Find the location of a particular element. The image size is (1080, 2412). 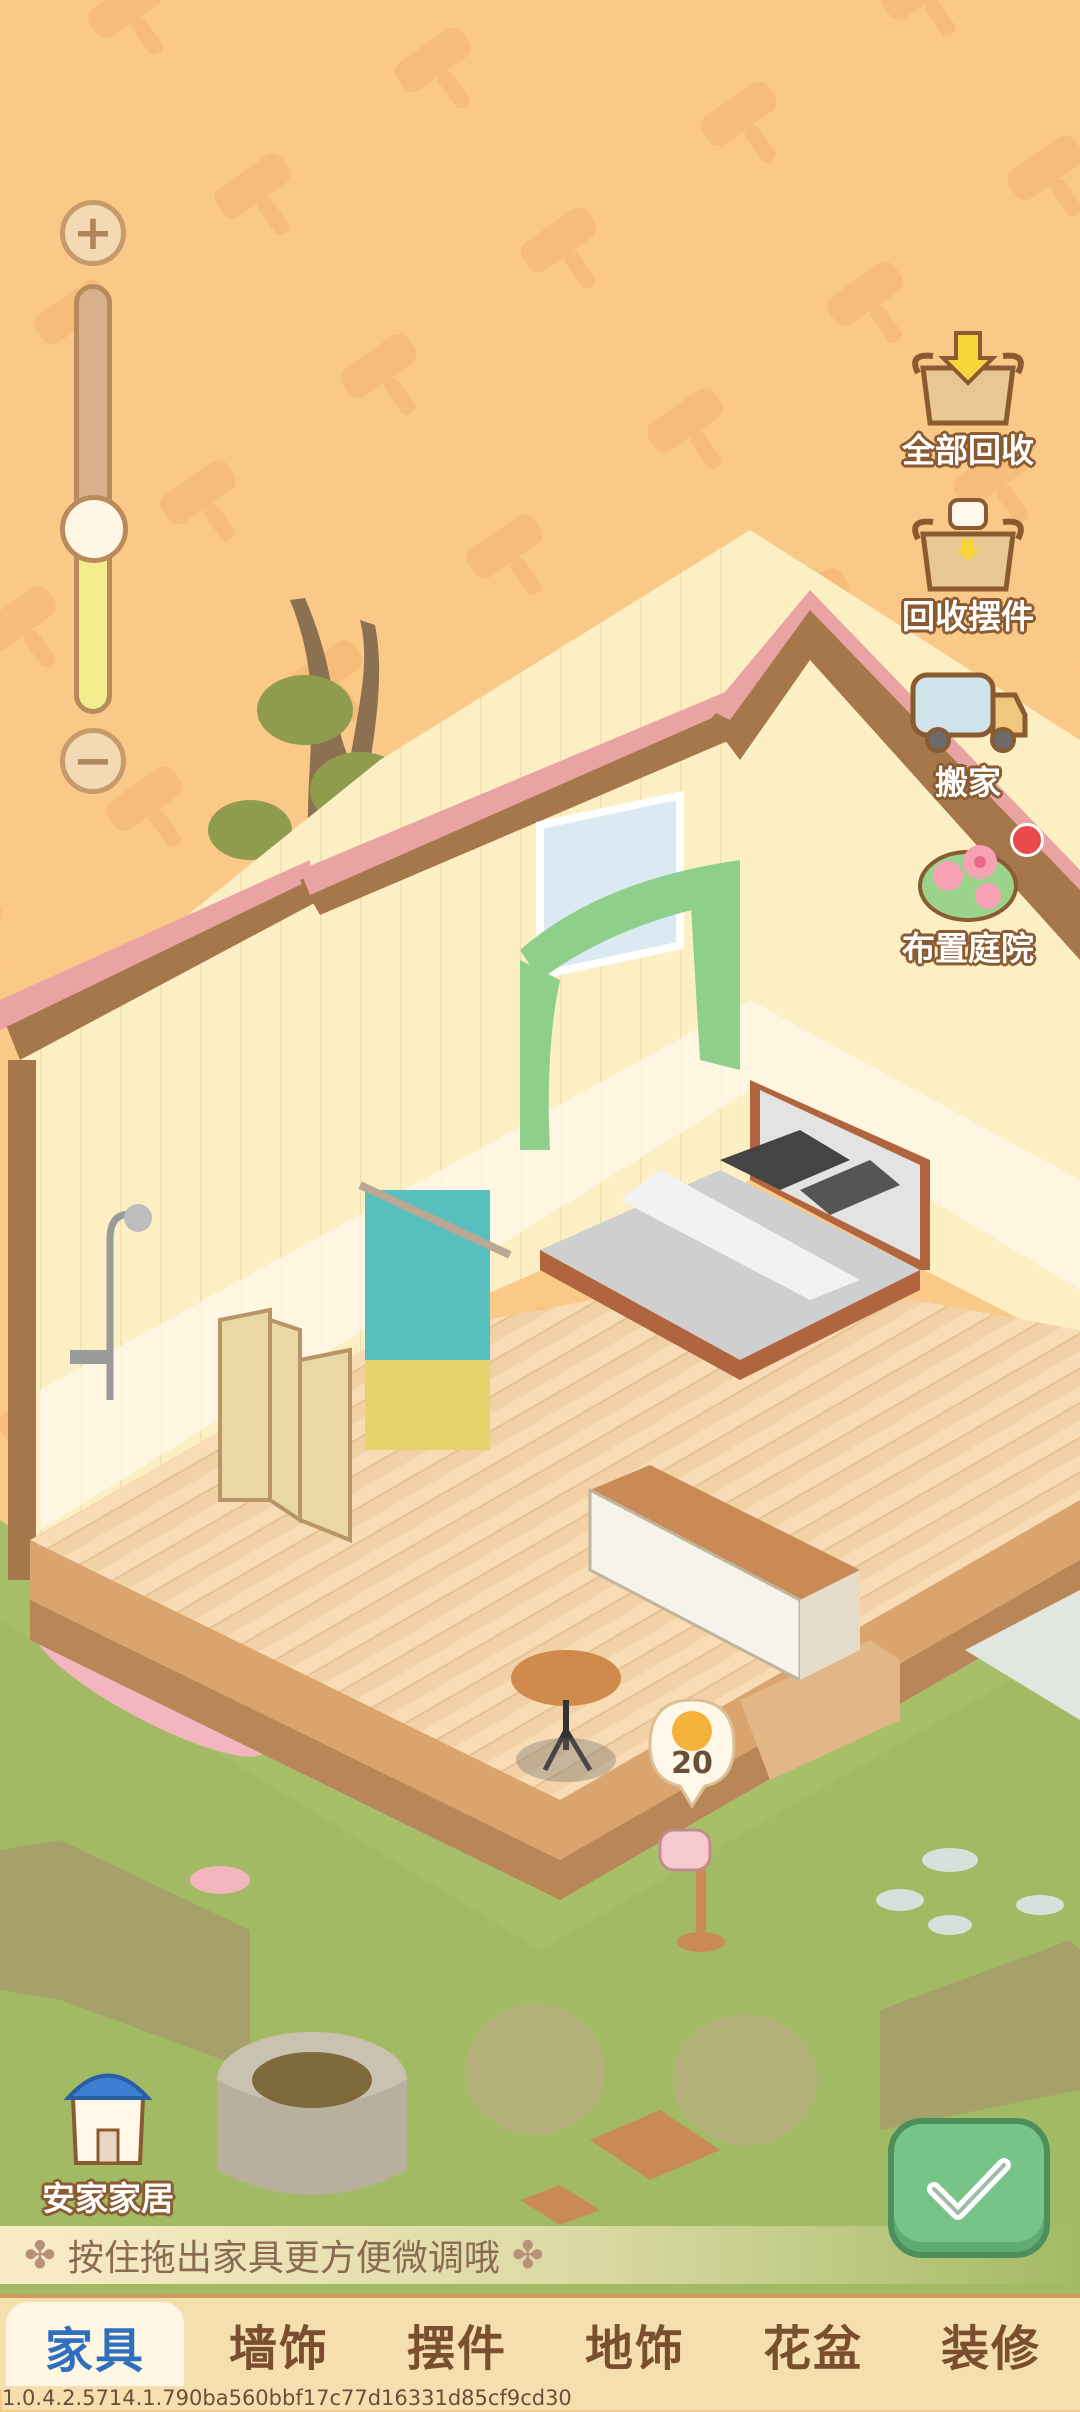

tab-ornaments: 摆件 is located at coordinates (457, 2344).